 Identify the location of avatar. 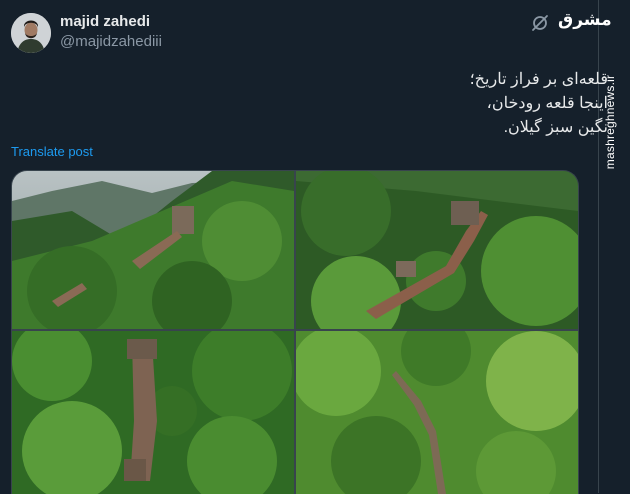
(31, 33).